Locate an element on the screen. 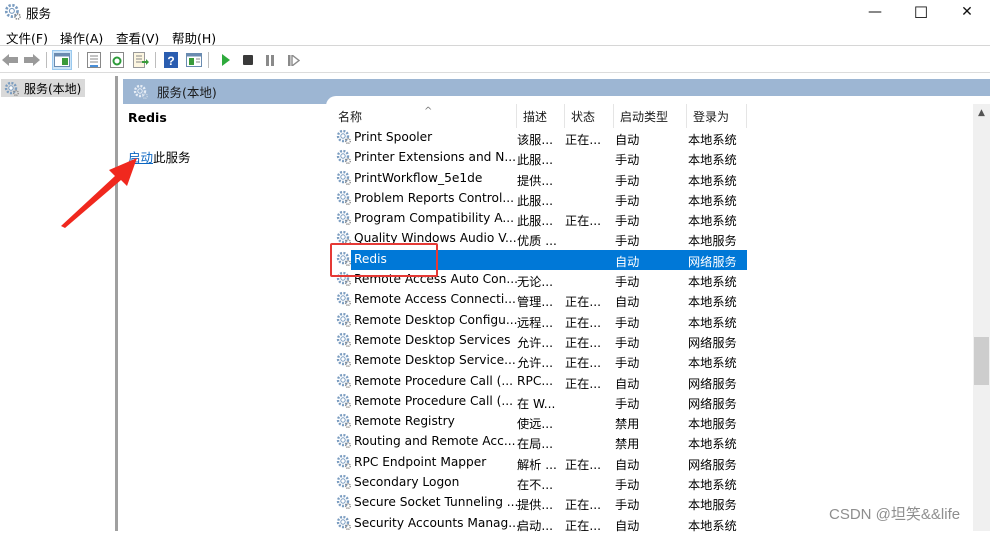  pause-service-icon is located at coordinates (270, 60).